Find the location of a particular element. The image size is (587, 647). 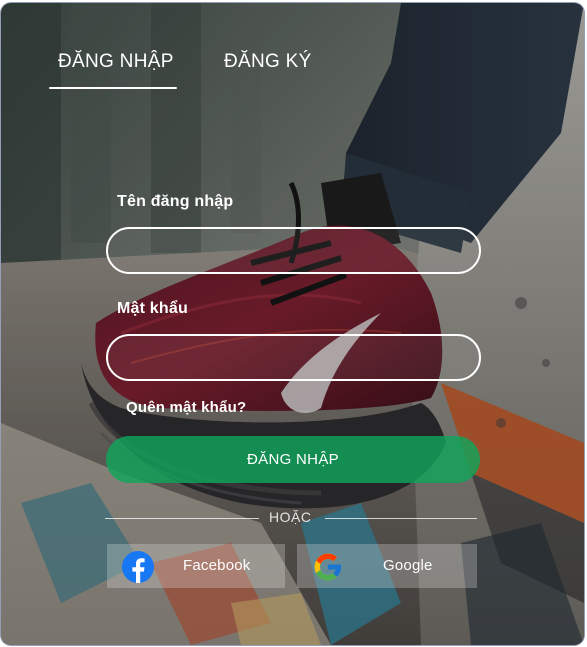

divider-line-left is located at coordinates (182, 518).